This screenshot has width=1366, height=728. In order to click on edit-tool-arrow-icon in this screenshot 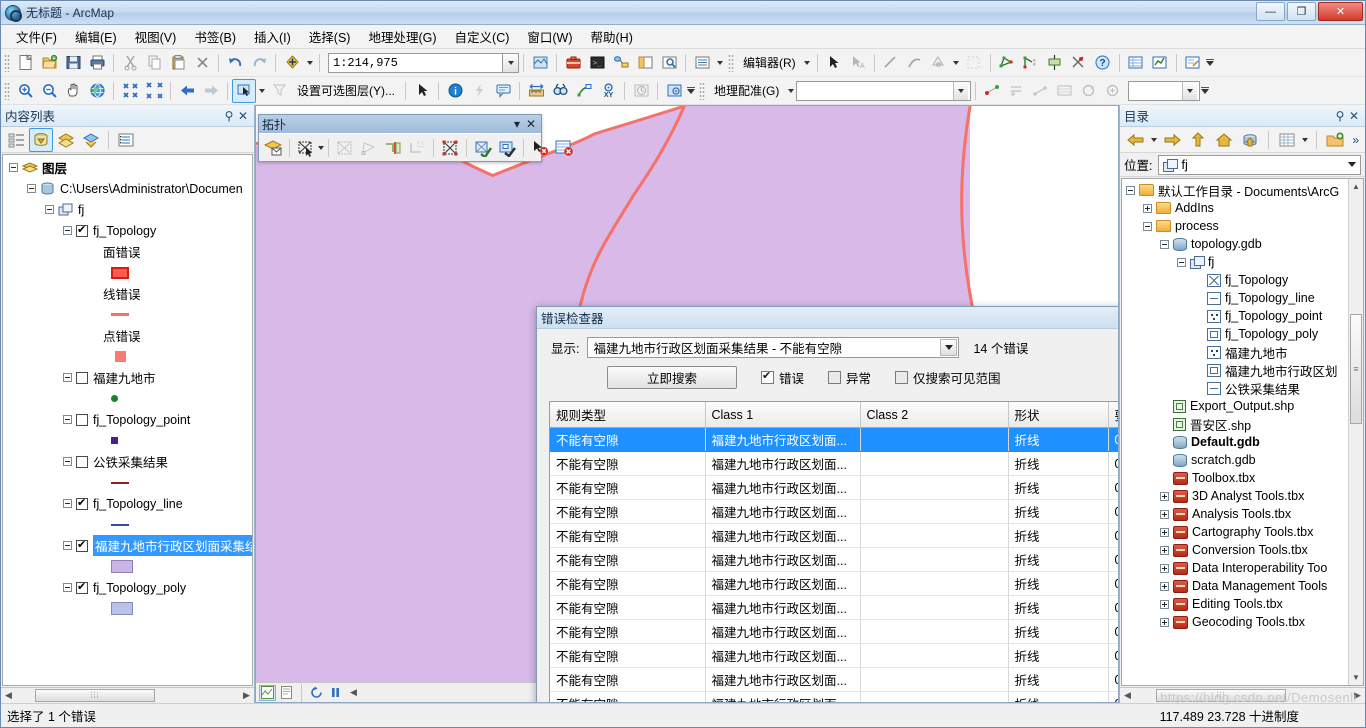, I will do `click(834, 63)`.